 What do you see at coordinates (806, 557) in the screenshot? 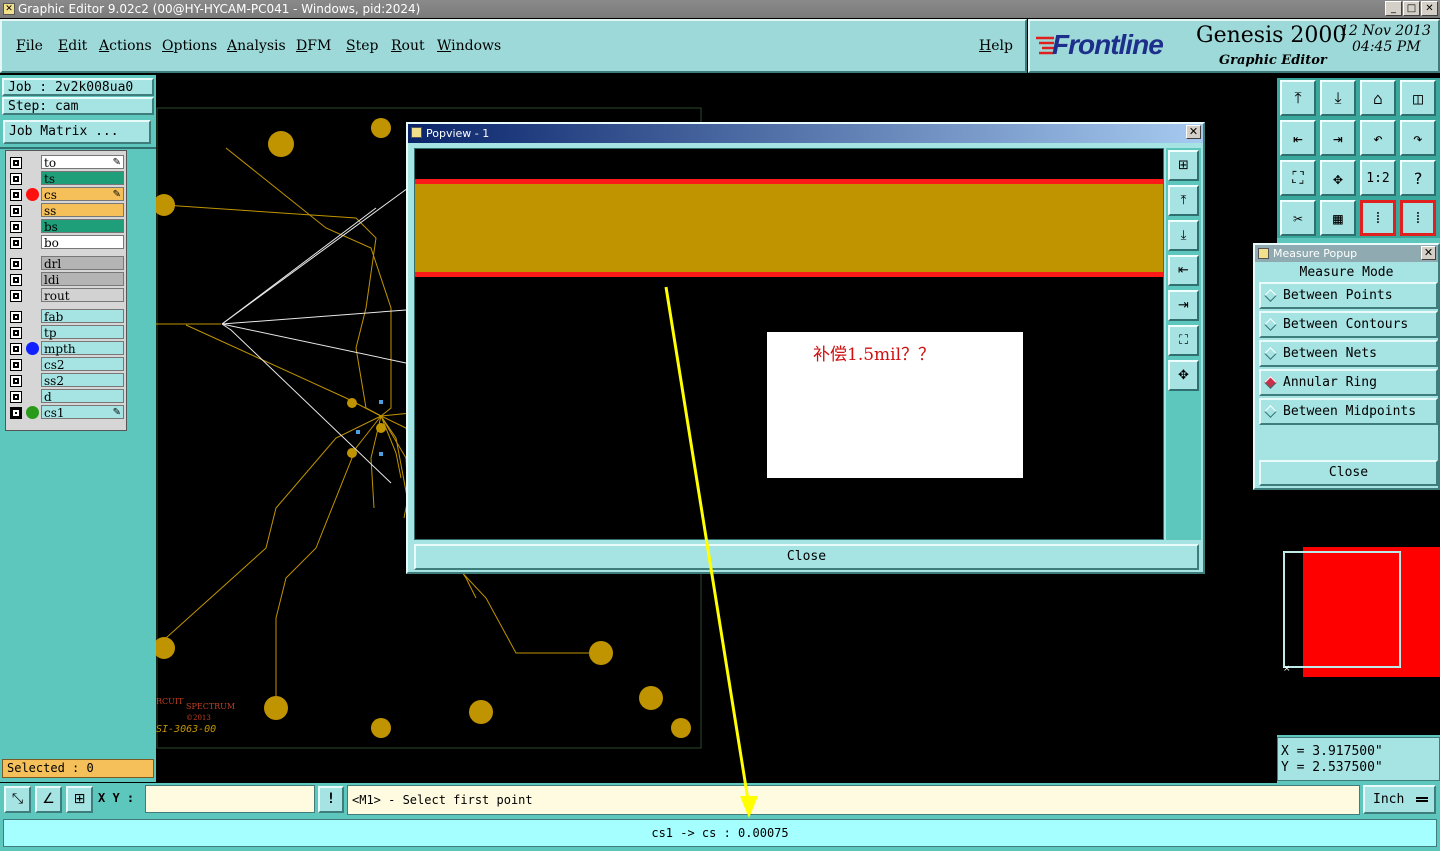
I see `popview-close-button: Close` at bounding box center [806, 557].